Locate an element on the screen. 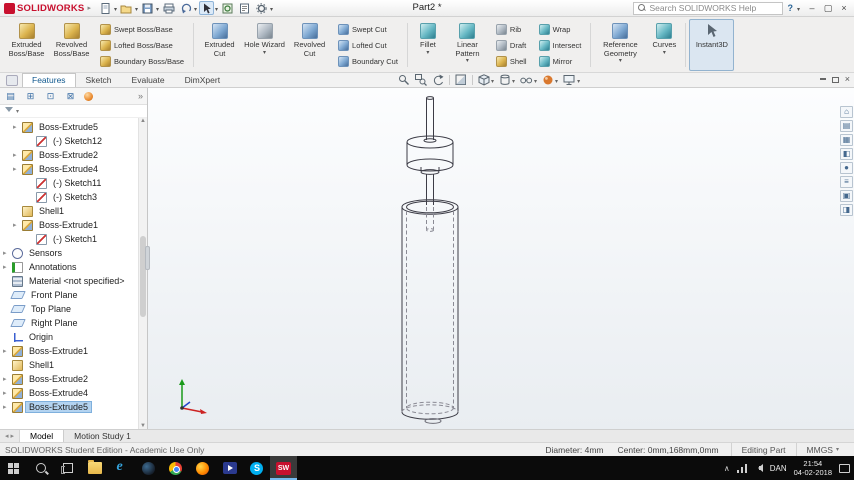 This screenshot has height=480, width=854. rib-button: Rib is located at coordinates (511, 29).